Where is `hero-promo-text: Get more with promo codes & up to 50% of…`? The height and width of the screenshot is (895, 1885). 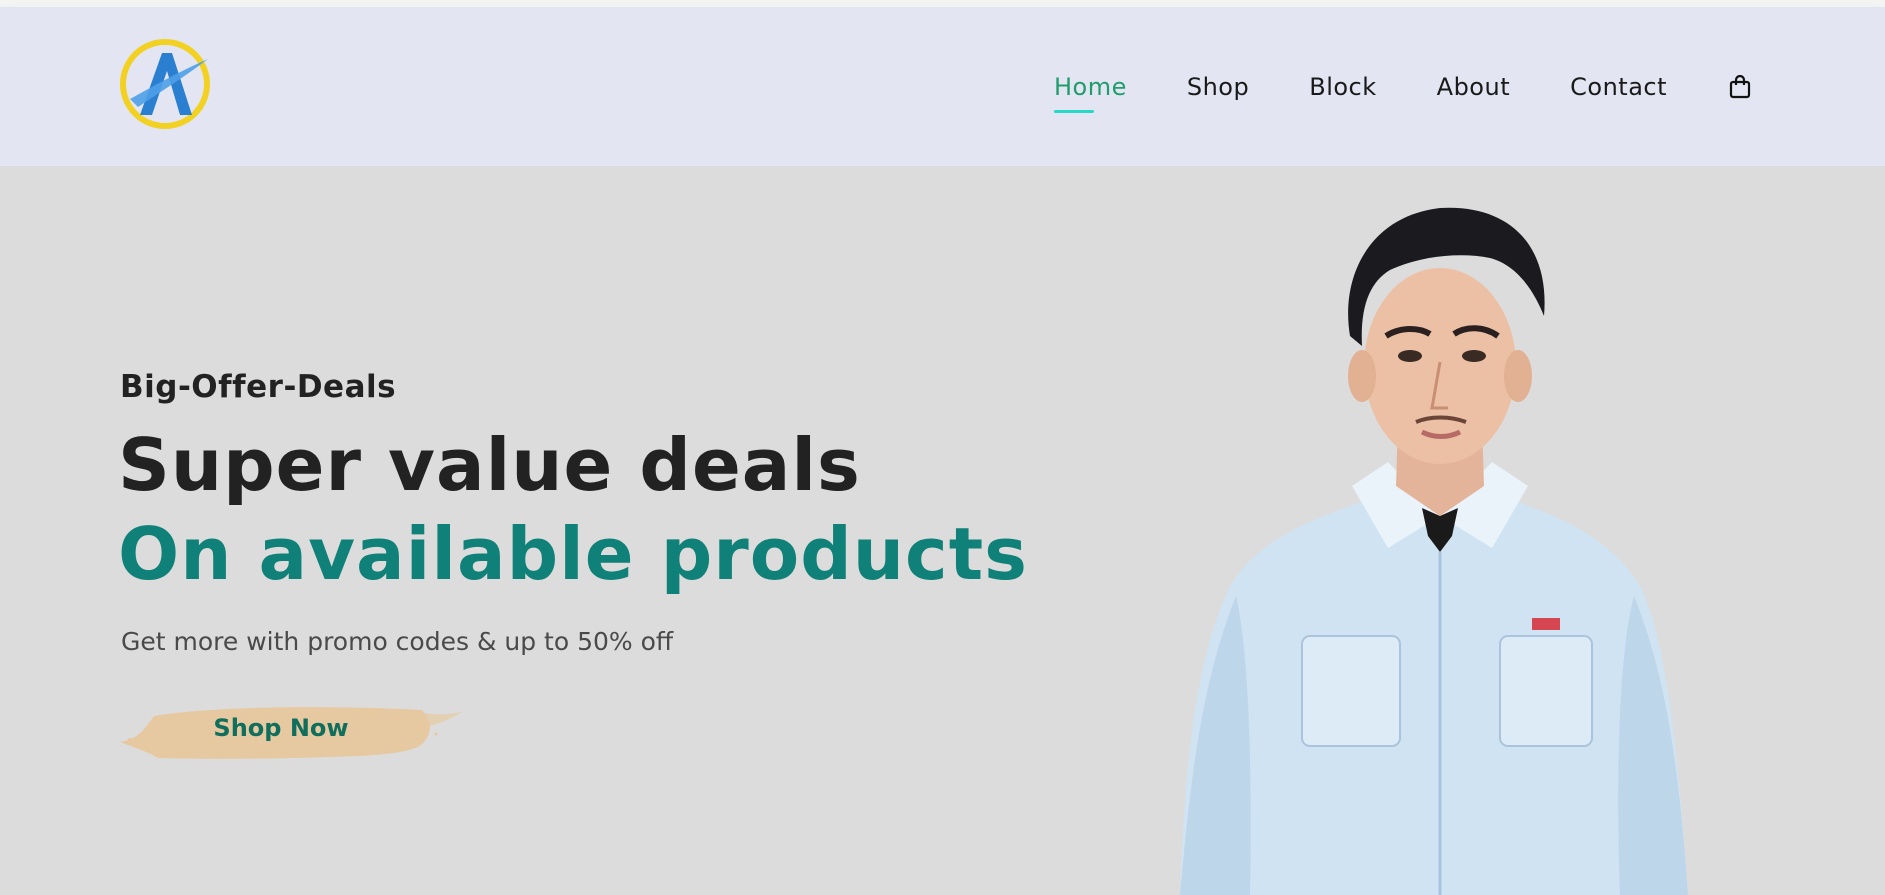 hero-promo-text: Get more with promo codes & up to 50% of… is located at coordinates (397, 641).